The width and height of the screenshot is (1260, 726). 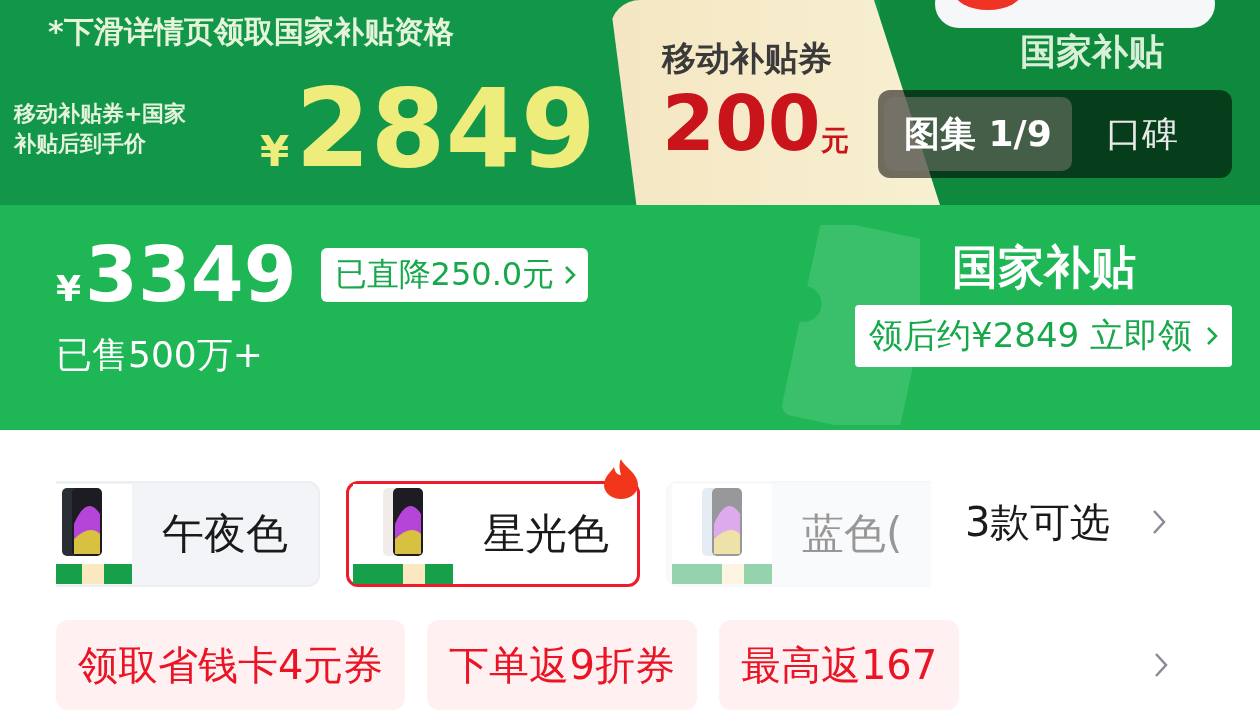 What do you see at coordinates (160, 355) in the screenshot?
I see `sold-count: 已售500万+` at bounding box center [160, 355].